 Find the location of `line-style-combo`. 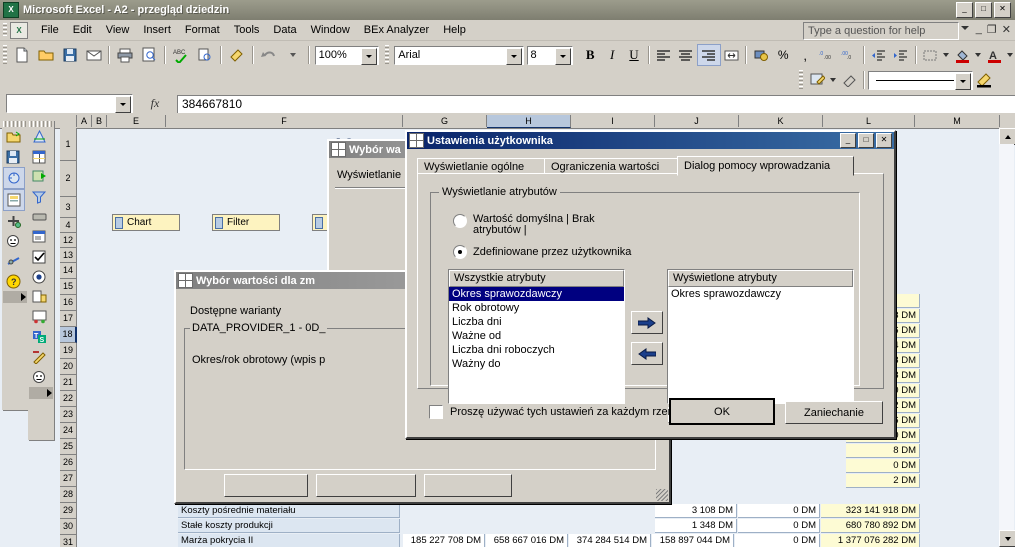

line-style-combo is located at coordinates (920, 80).